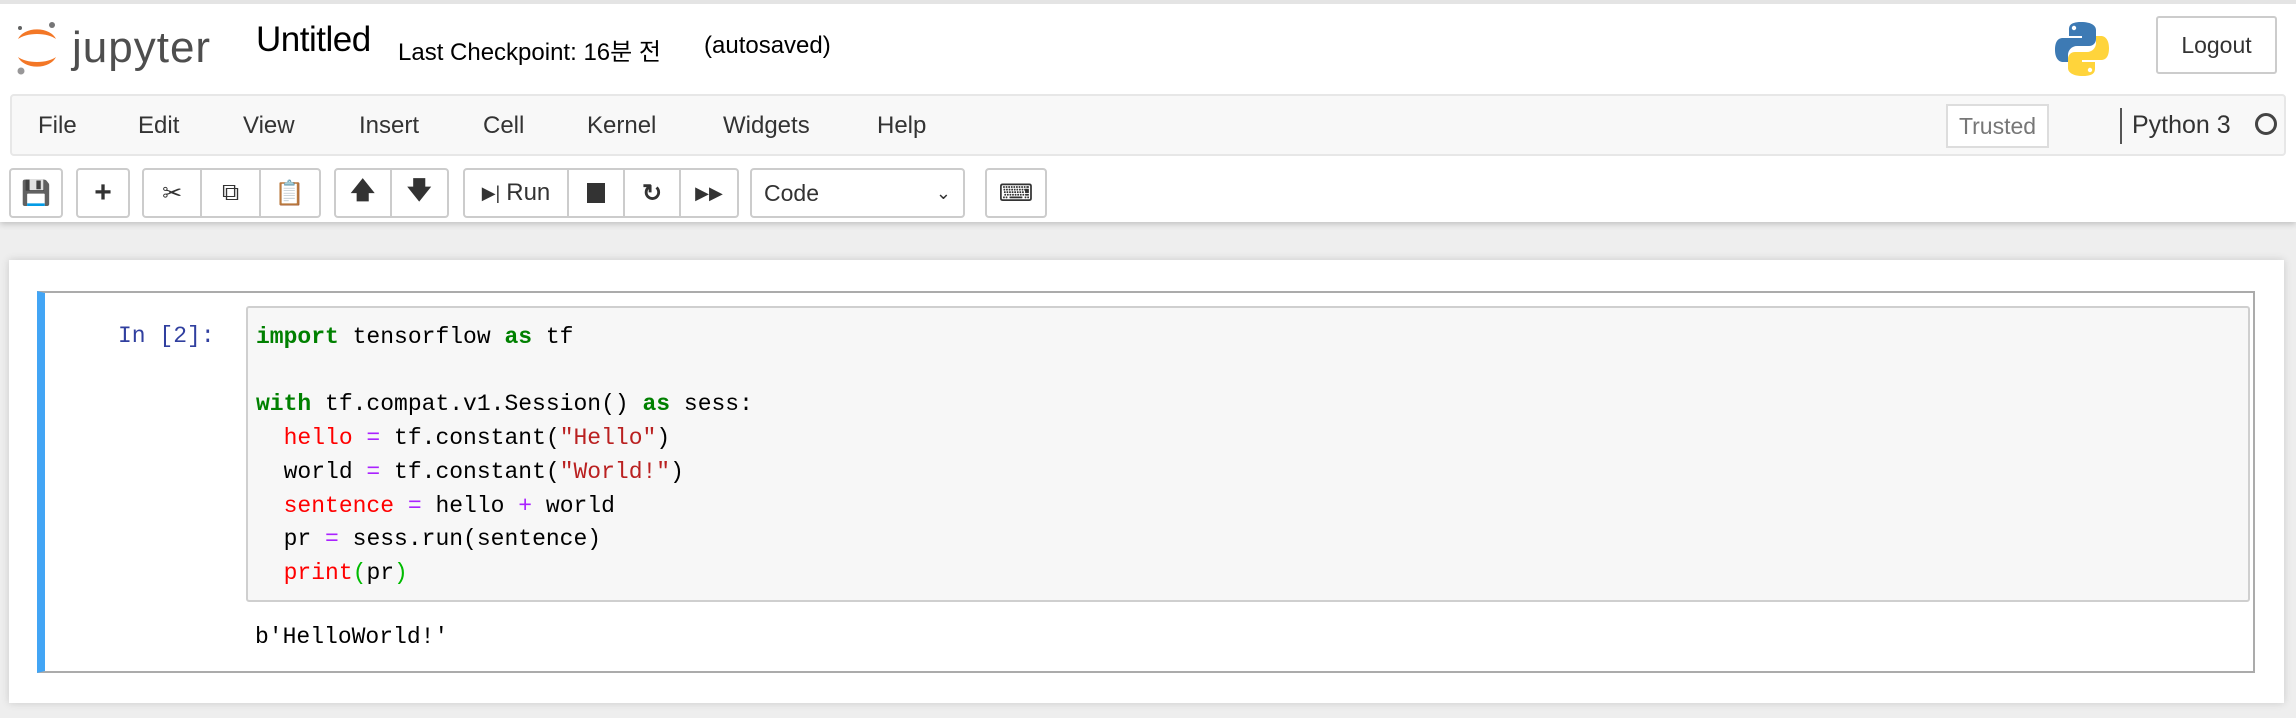  Describe the element at coordinates (313, 40) in the screenshot. I see `notebook-title: Untitled` at that location.